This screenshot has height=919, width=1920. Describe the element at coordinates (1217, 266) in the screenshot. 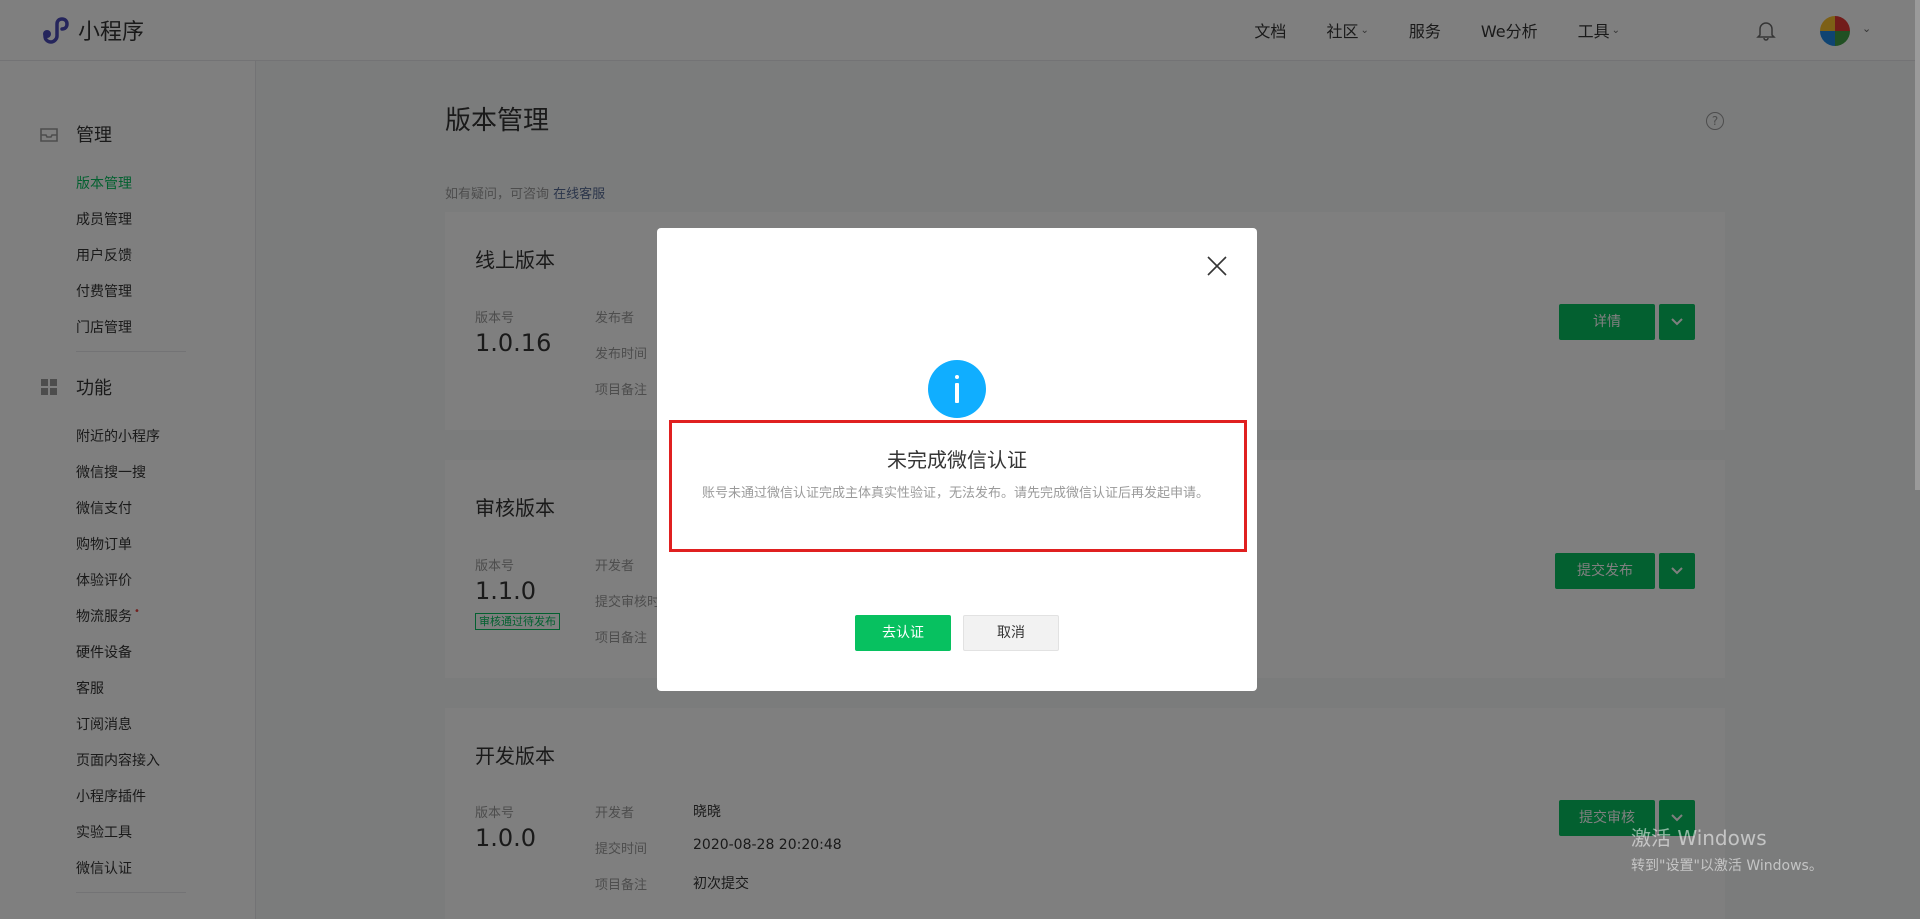

I see `close-icon` at that location.